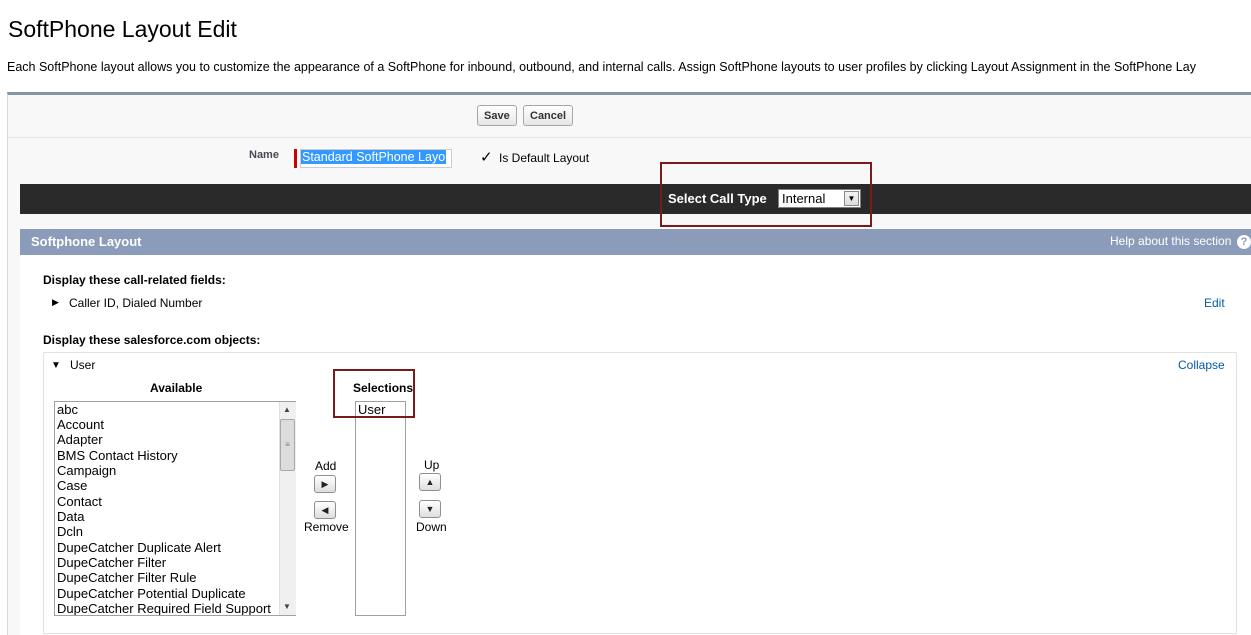  I want to click on help-link: Help about this section, so click(1170, 241).